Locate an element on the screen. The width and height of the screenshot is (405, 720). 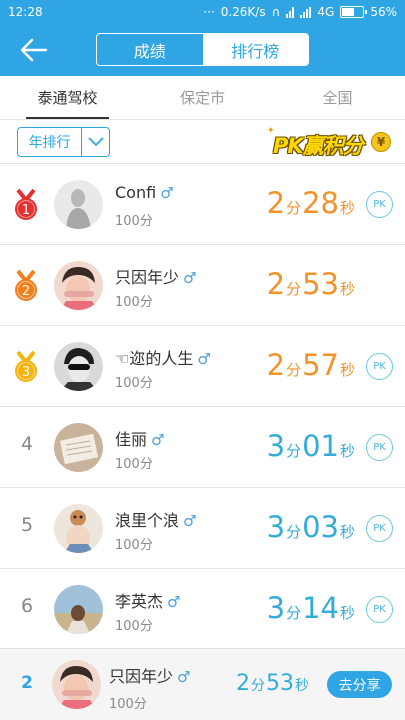
rank-number: 6 is located at coordinates (27, 606).